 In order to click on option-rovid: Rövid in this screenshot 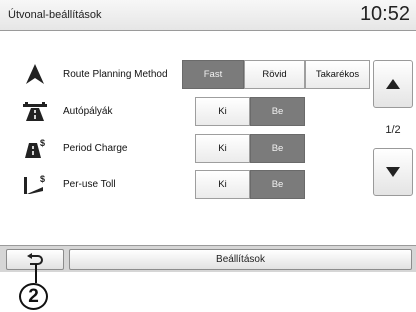, I will do `click(274, 74)`.